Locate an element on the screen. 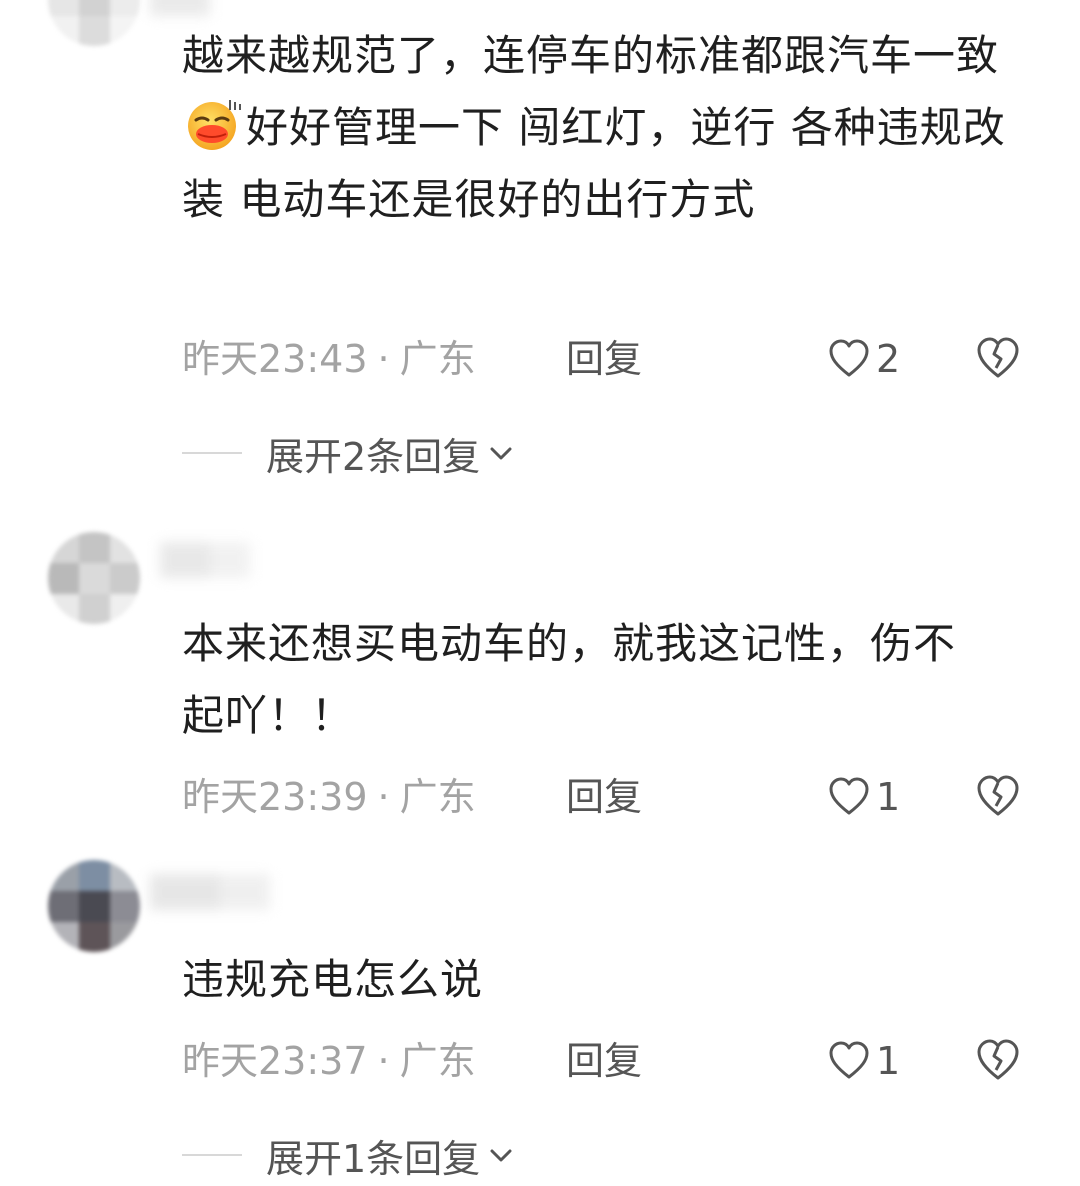 This screenshot has height=1186, width=1080. expand-replies-button: 展开1条回复 is located at coordinates (348, 1155).